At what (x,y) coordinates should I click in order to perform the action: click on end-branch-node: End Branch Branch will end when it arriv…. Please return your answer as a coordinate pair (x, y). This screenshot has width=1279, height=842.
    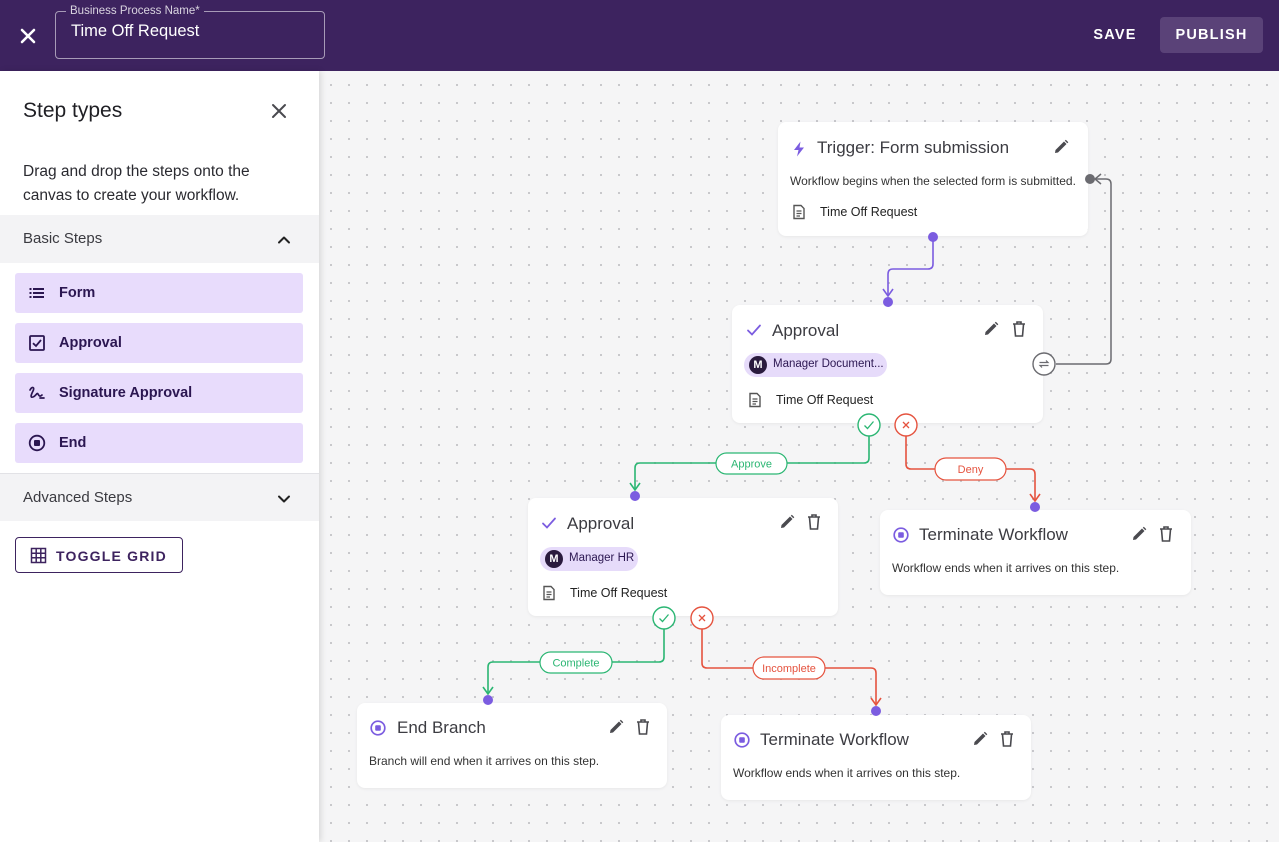
    Looking at the image, I should click on (512, 745).